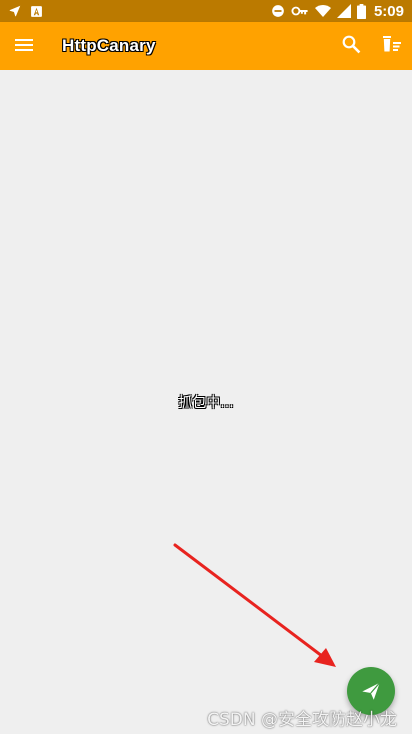  I want to click on delete-button, so click(392, 44).